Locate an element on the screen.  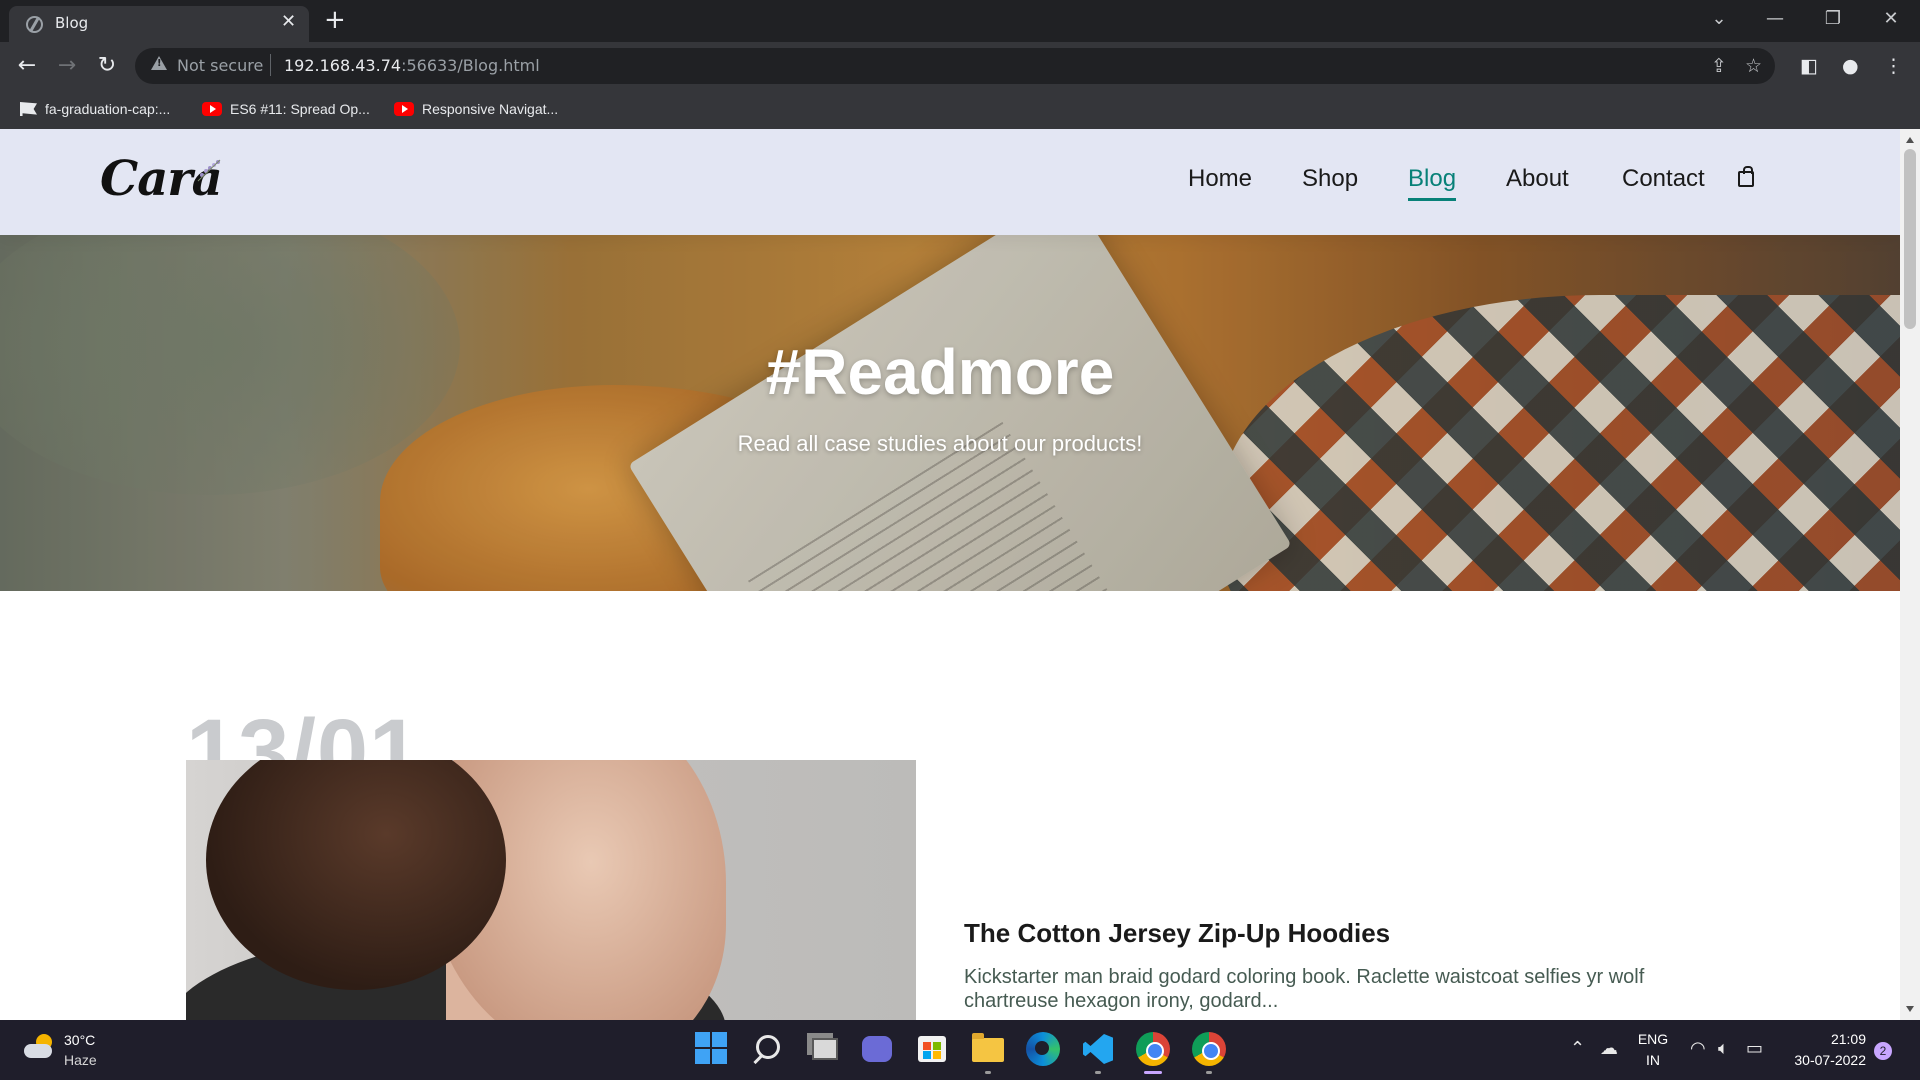
url-host: 192.168.43.74 is located at coordinates (343, 65).